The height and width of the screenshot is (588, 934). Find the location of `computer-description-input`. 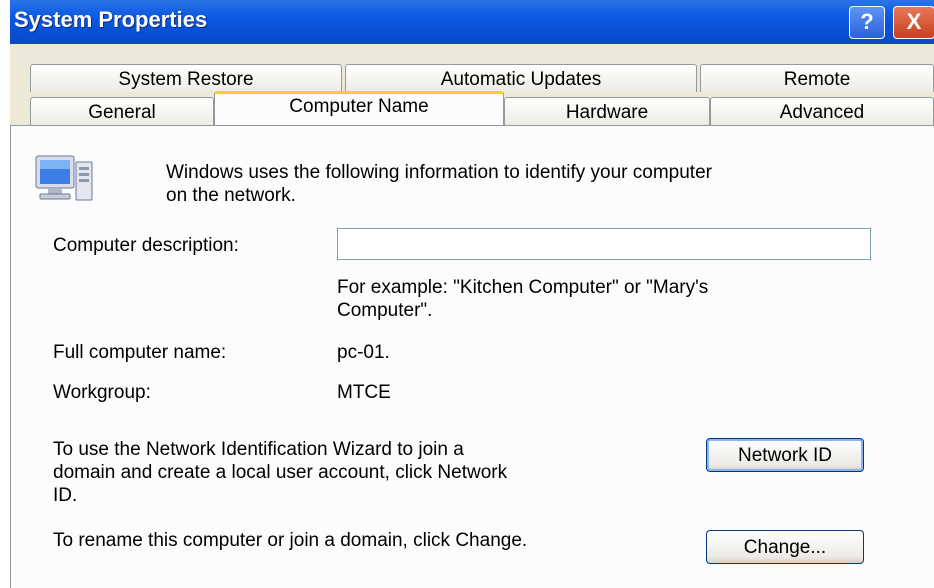

computer-description-input is located at coordinates (604, 244).